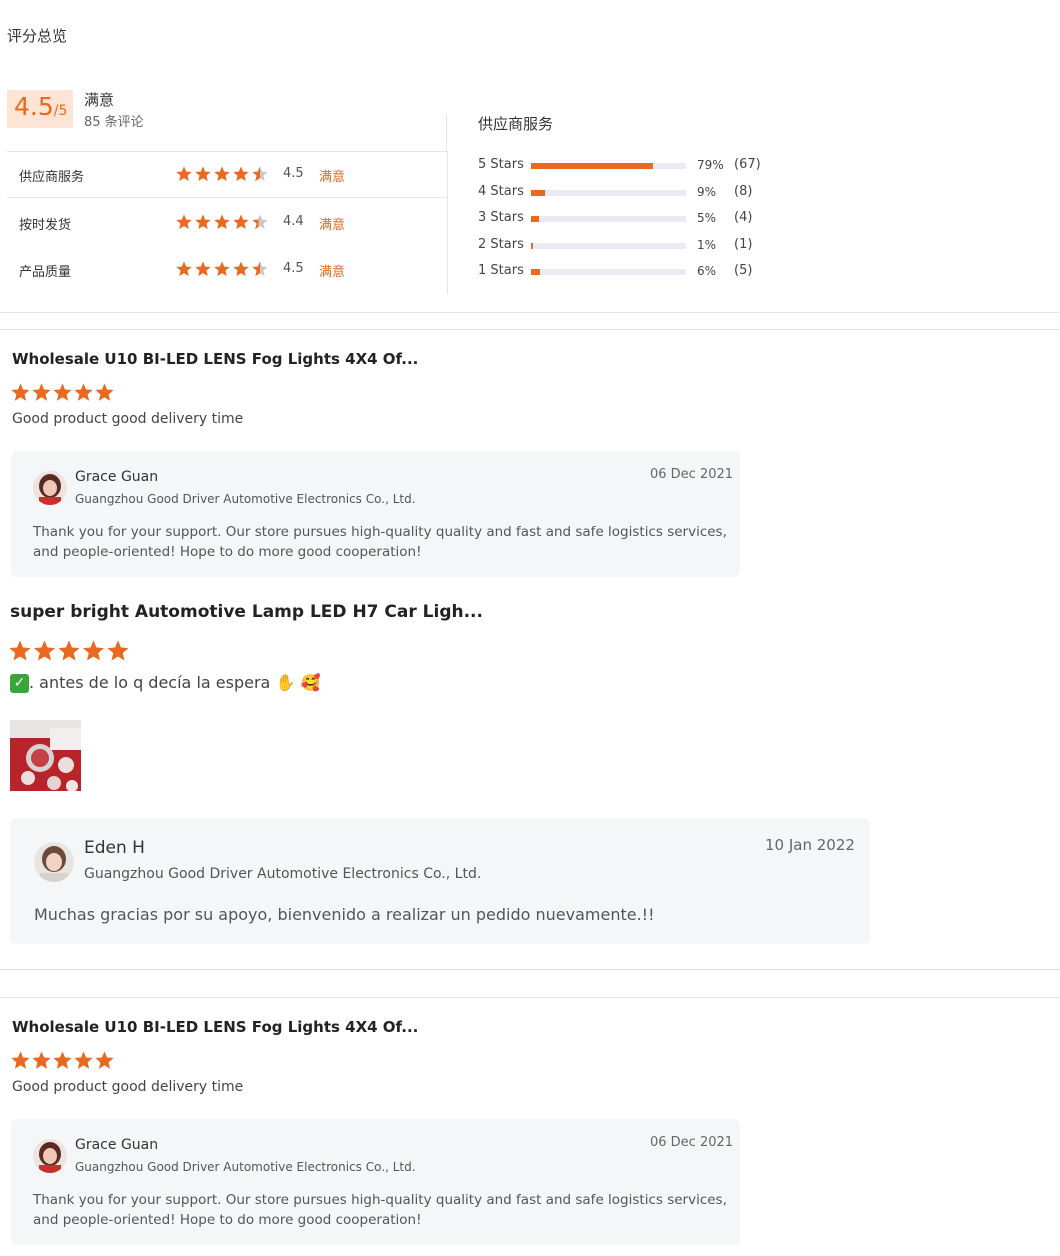 The image size is (1060, 1256). I want to click on dimension-name: 按时发货, so click(45, 225).